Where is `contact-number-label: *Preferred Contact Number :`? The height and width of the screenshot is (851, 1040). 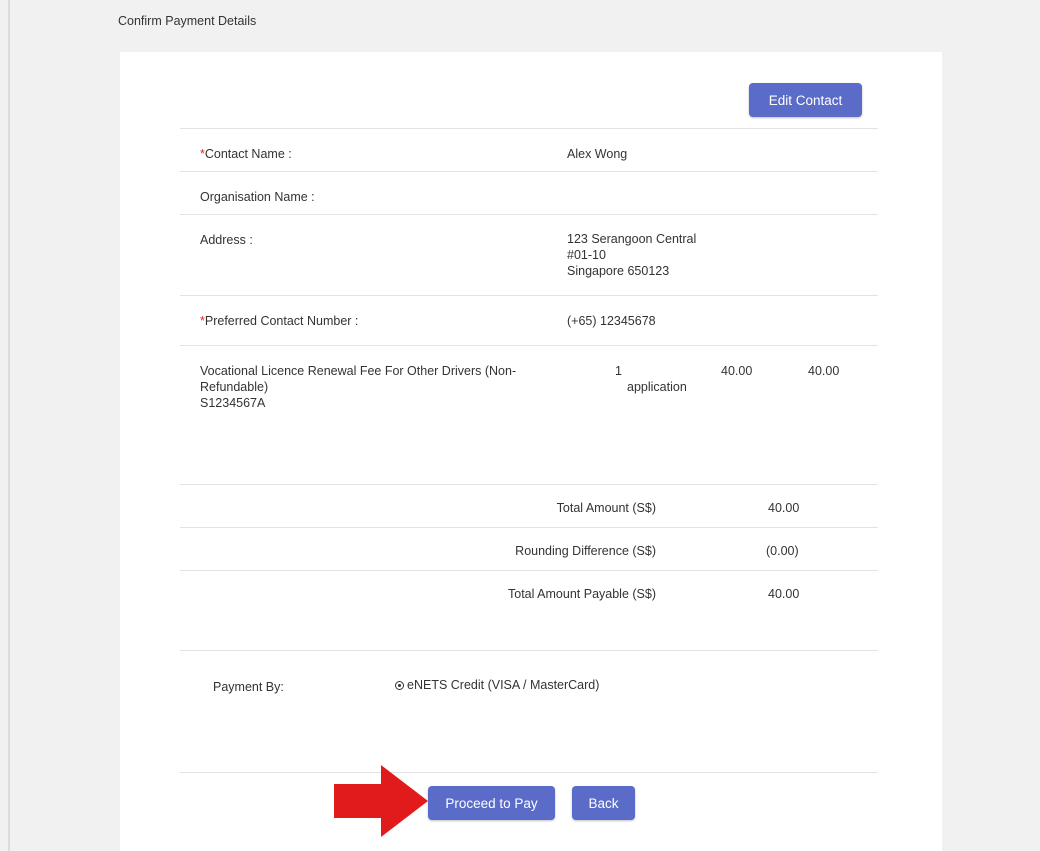 contact-number-label: *Preferred Contact Number : is located at coordinates (279, 321).